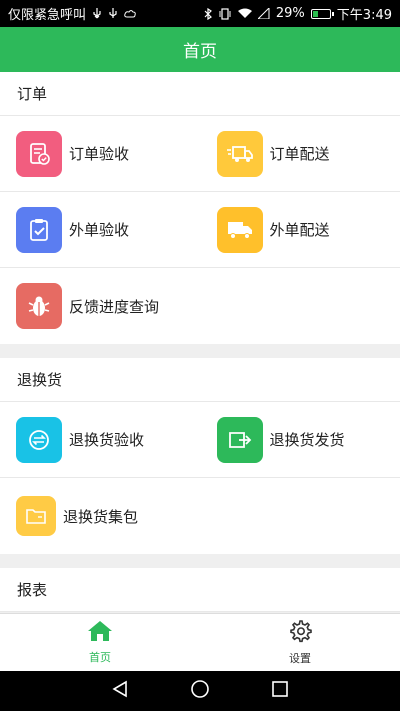  Describe the element at coordinates (39, 229) in the screenshot. I see `clipboard-checkmark-icon` at that location.